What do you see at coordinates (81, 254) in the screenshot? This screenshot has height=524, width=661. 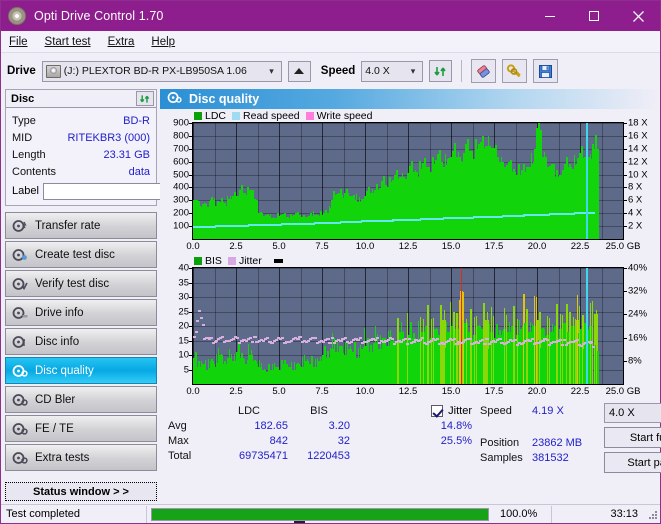 I see `sidebar-item-create-test-disc: Create test disc` at bounding box center [81, 254].